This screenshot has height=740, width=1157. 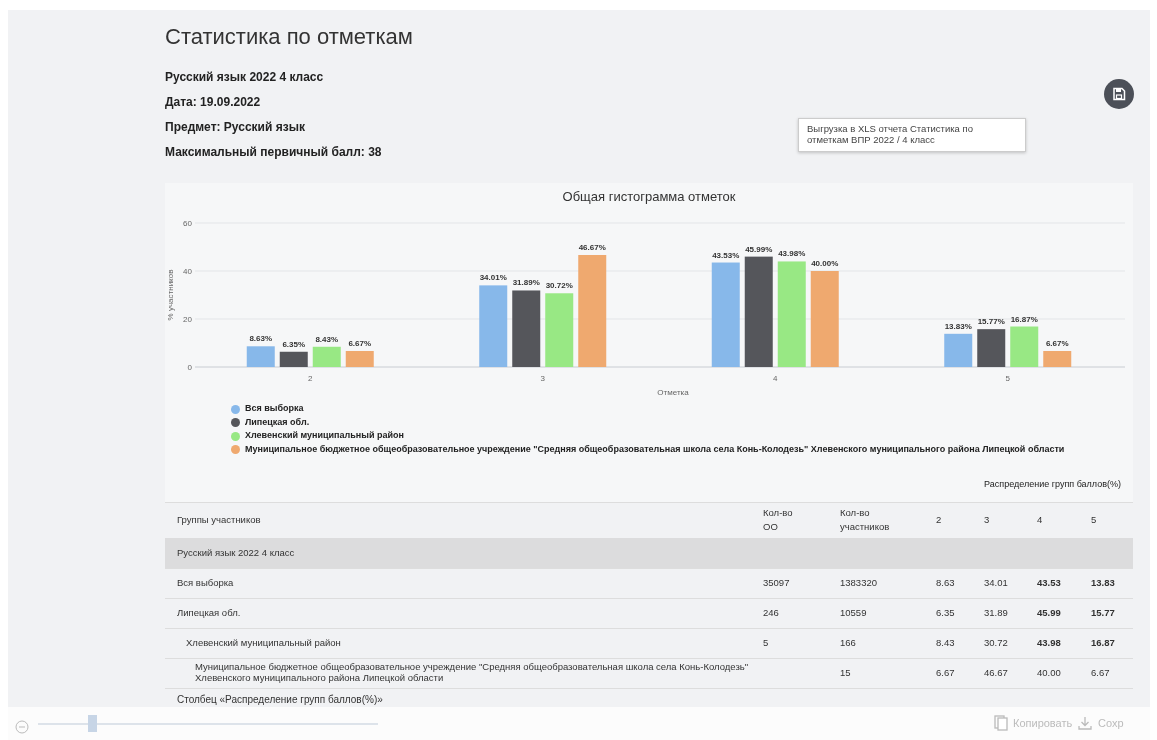 What do you see at coordinates (771, 613) in the screenshot?
I see `table-cell: 246` at bounding box center [771, 613].